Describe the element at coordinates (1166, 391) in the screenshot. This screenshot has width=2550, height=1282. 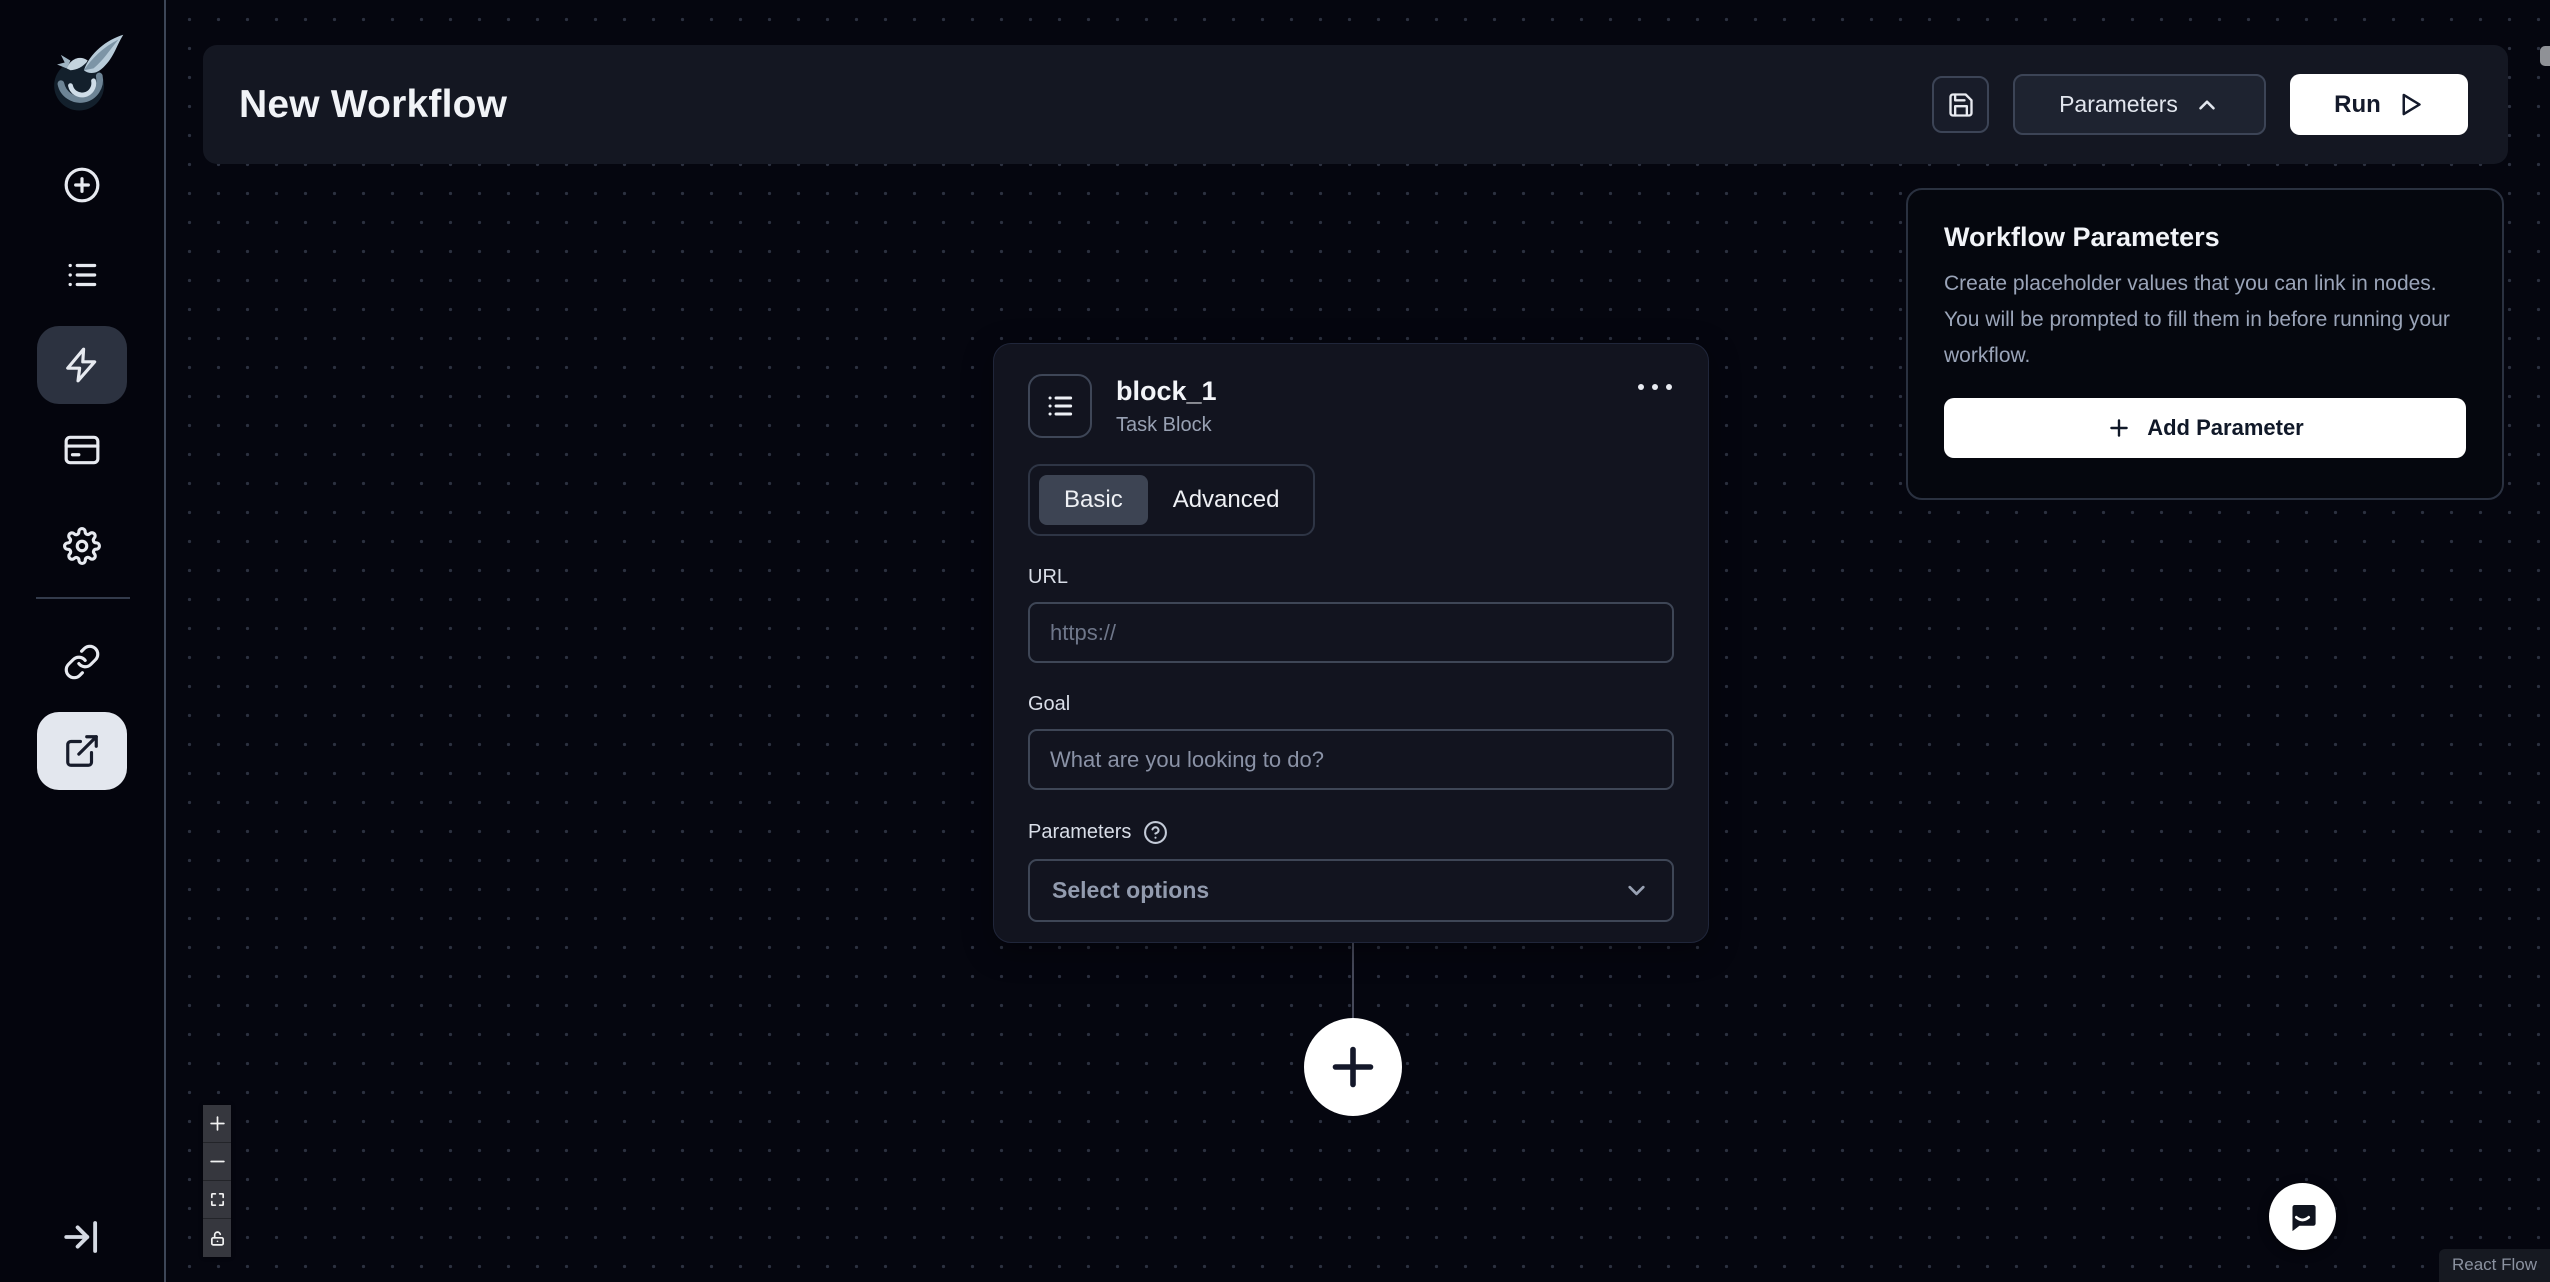
I see `node-title: block_1` at that location.